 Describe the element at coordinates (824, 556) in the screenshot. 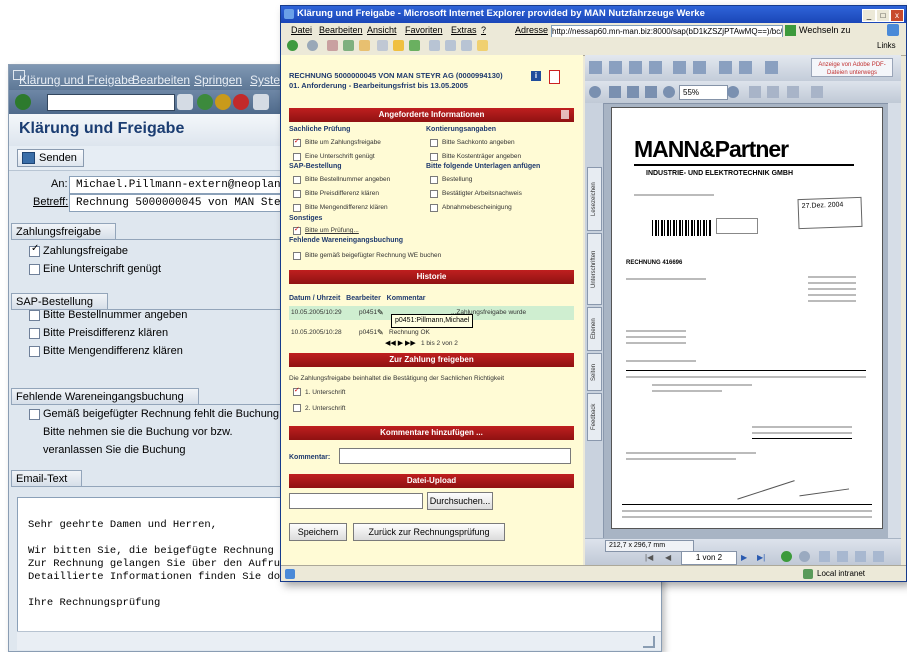

I see `single-page-icon` at that location.